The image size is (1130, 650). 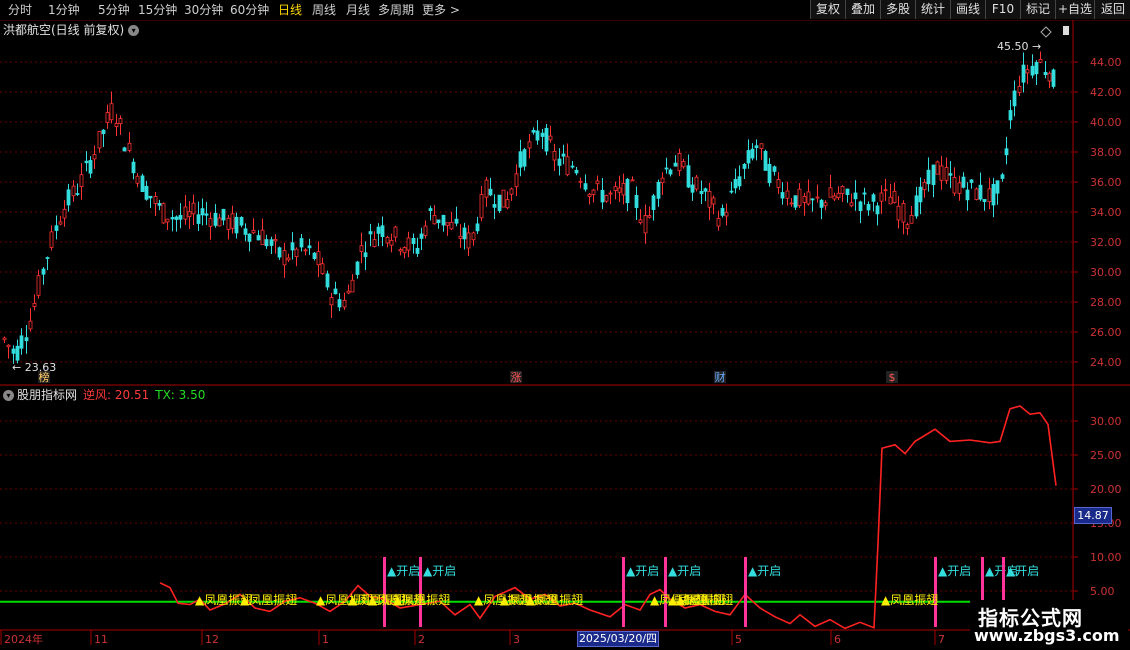 I want to click on y-tick-label: 24.00, so click(x=1106, y=362).